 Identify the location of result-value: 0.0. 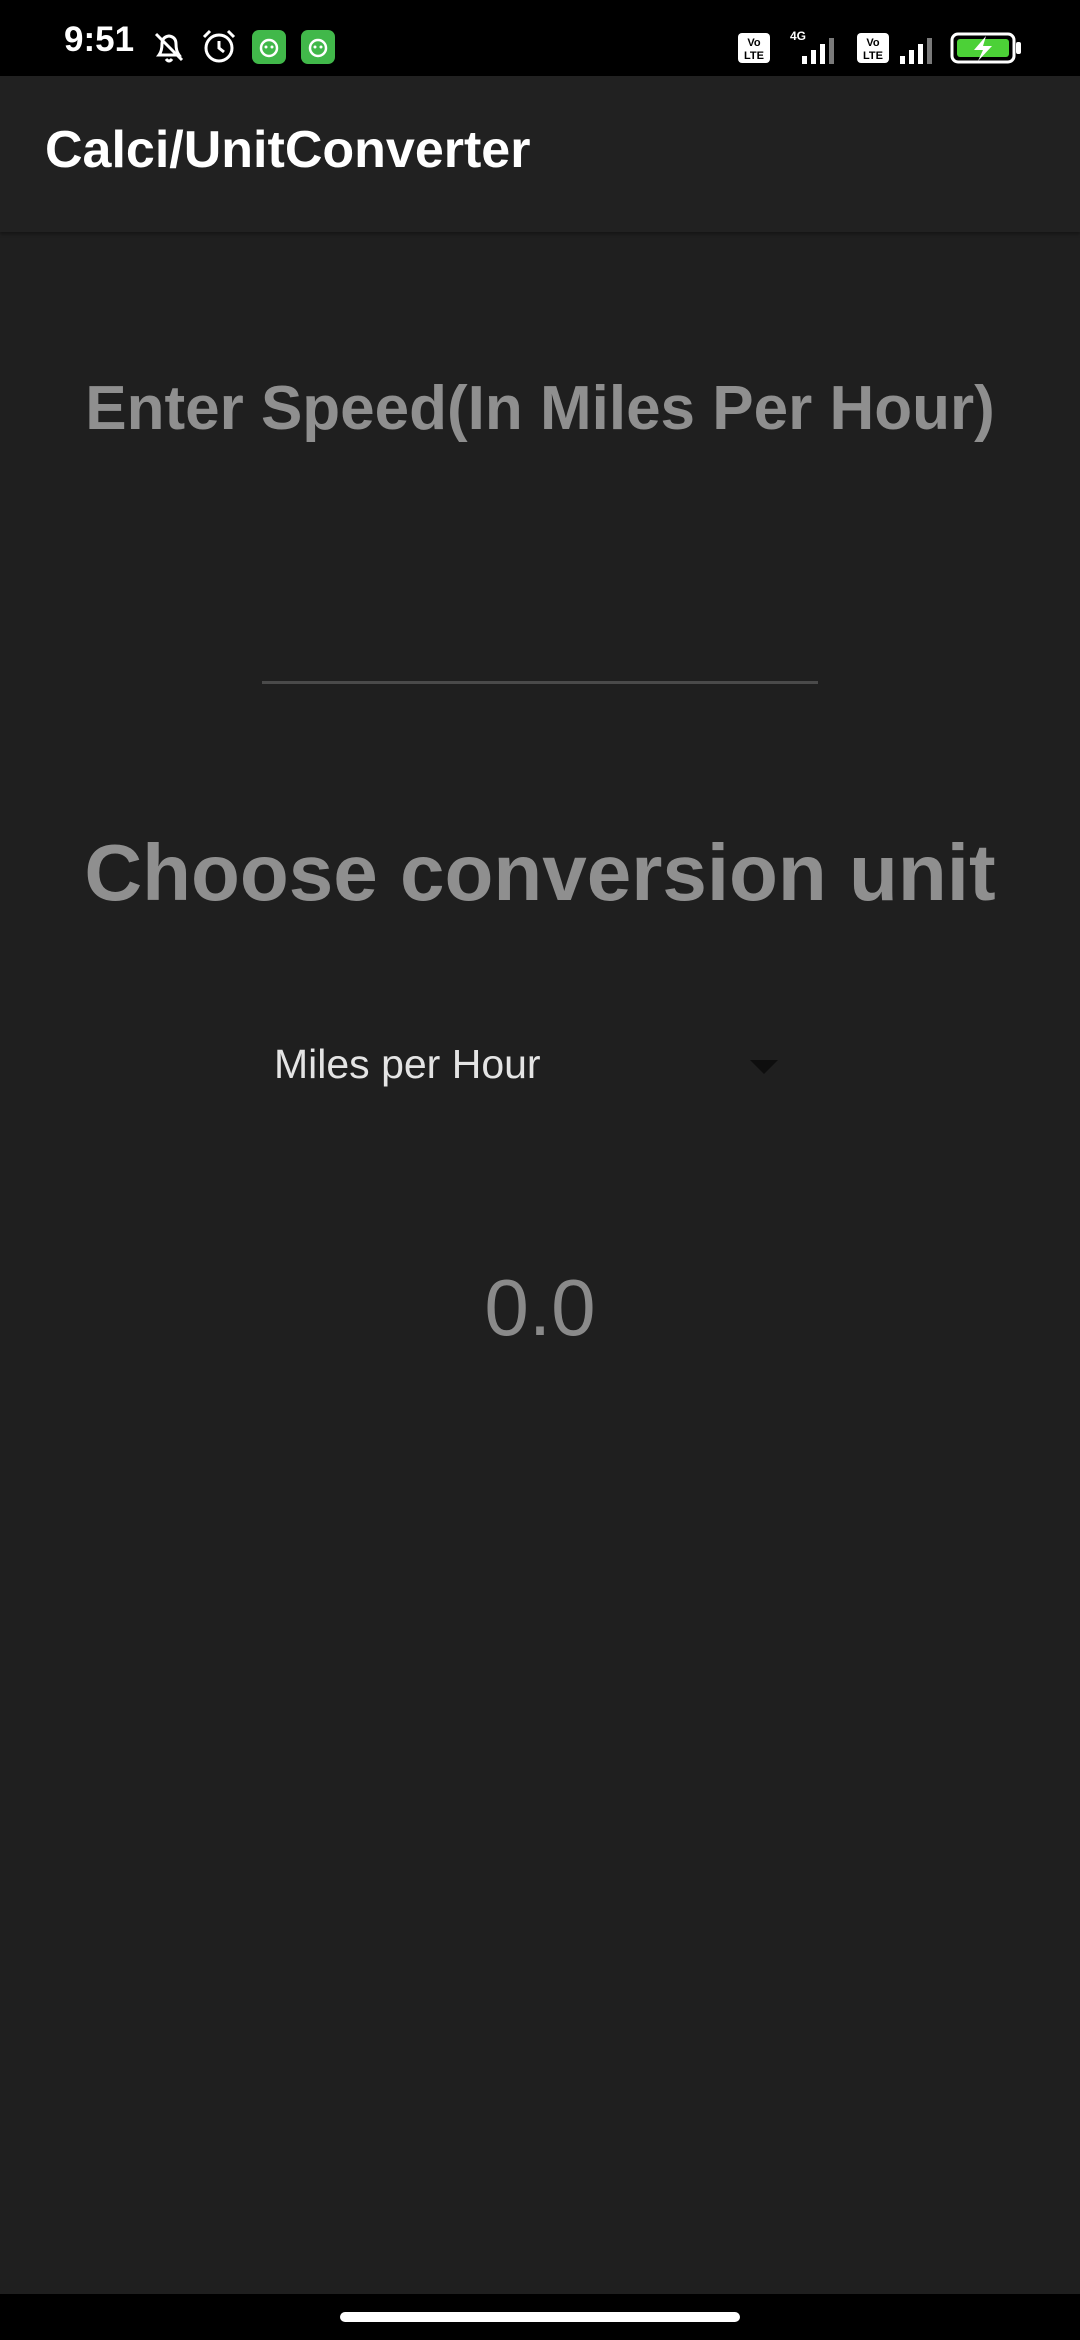
(540, 1307).